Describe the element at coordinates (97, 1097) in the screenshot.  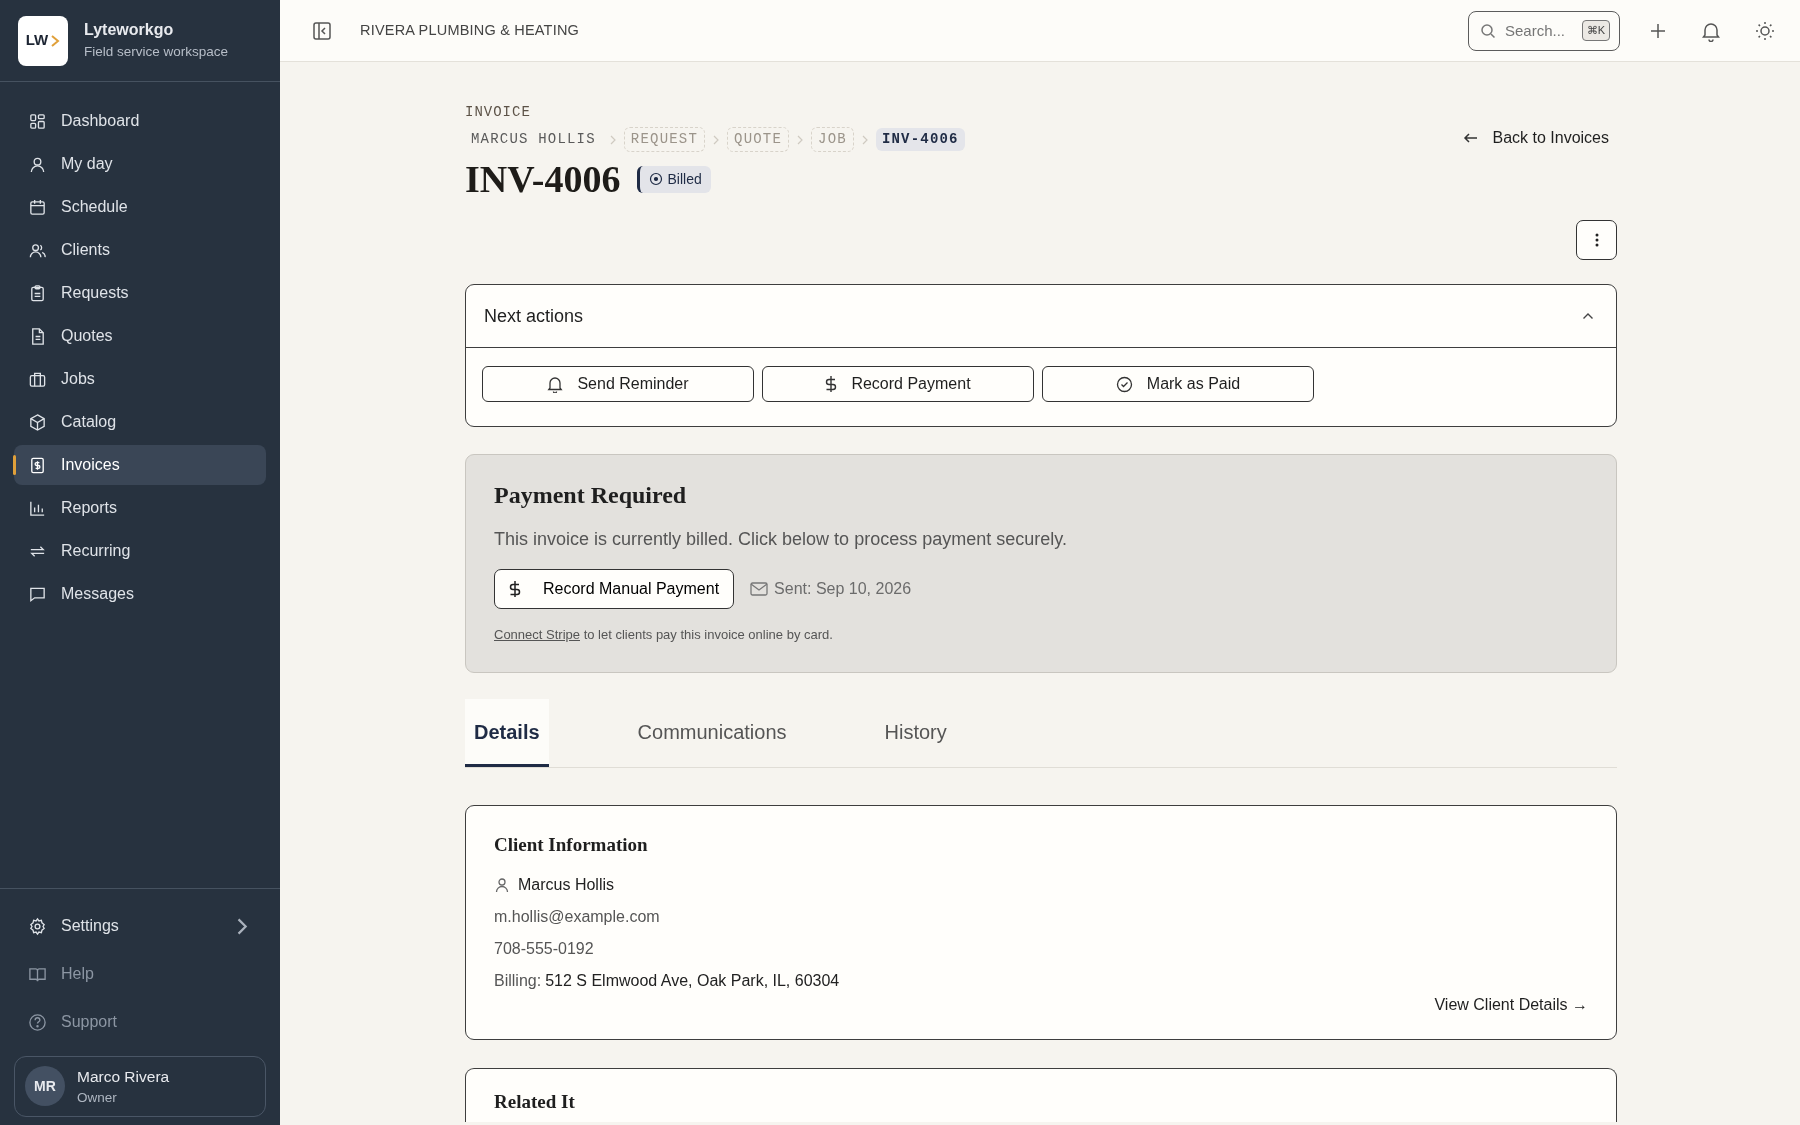
I see `user-role: Owner` at that location.